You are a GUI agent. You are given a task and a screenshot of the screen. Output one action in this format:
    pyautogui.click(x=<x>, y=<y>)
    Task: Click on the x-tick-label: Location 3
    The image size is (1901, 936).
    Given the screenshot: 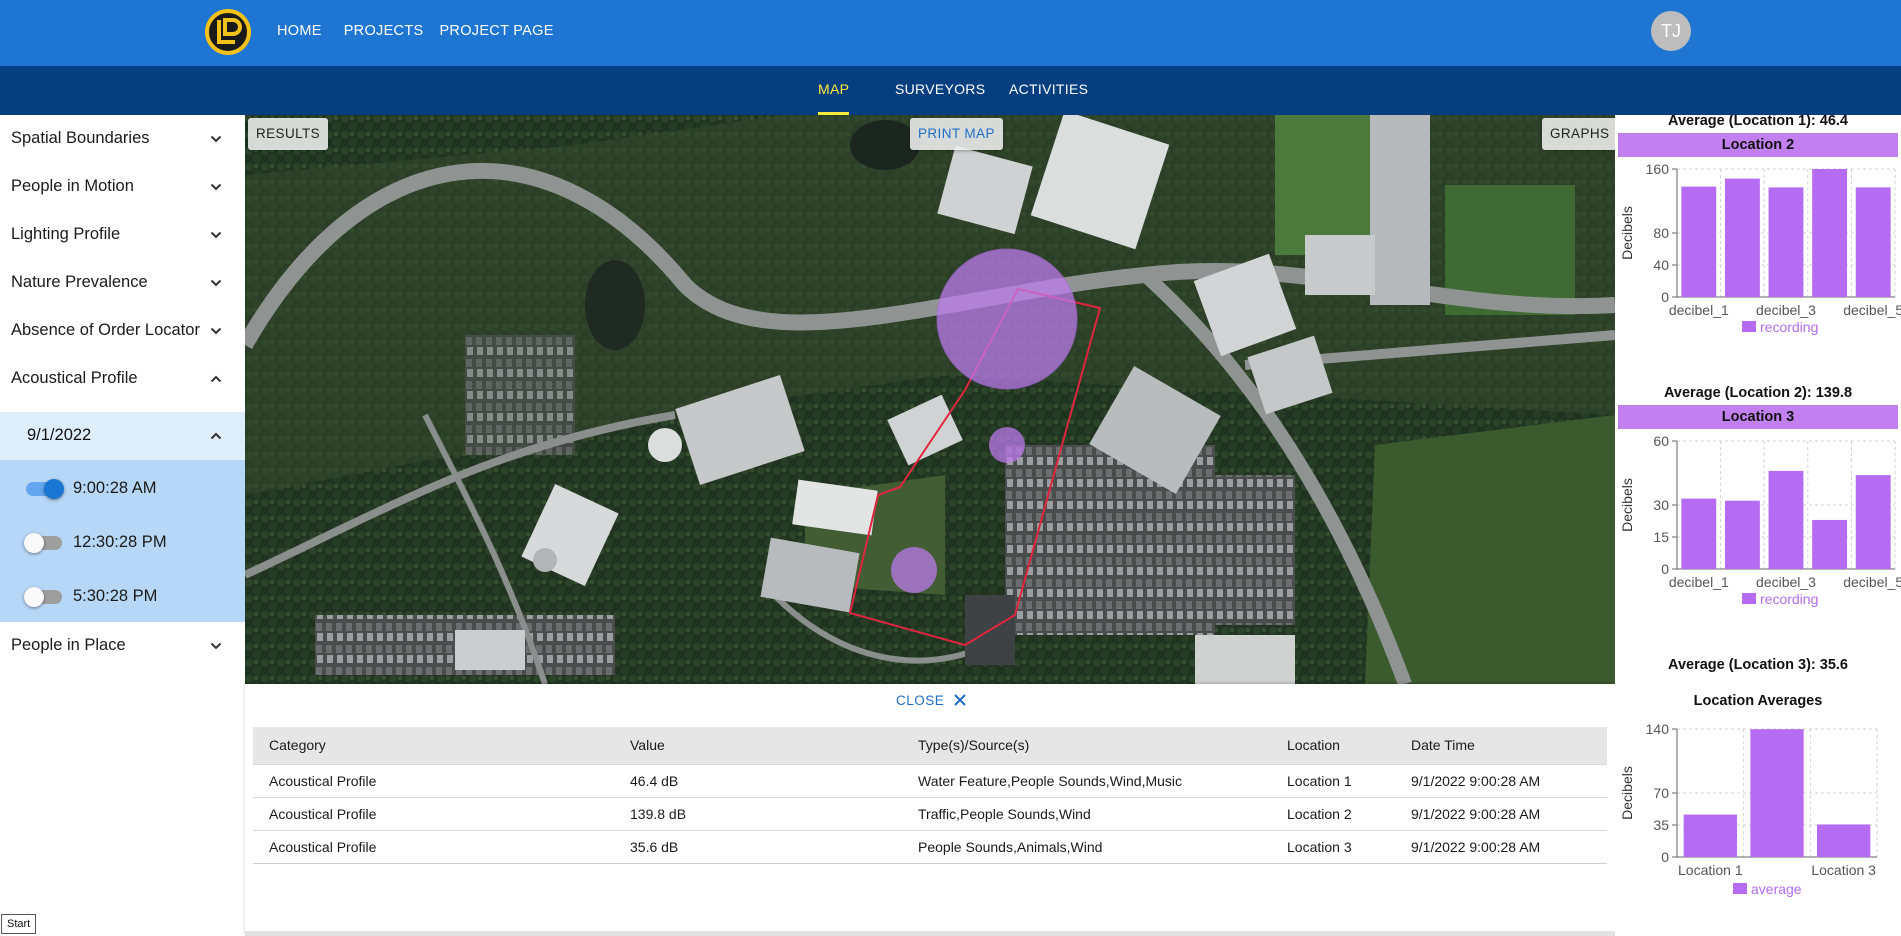 What is the action you would take?
    pyautogui.click(x=1843, y=870)
    